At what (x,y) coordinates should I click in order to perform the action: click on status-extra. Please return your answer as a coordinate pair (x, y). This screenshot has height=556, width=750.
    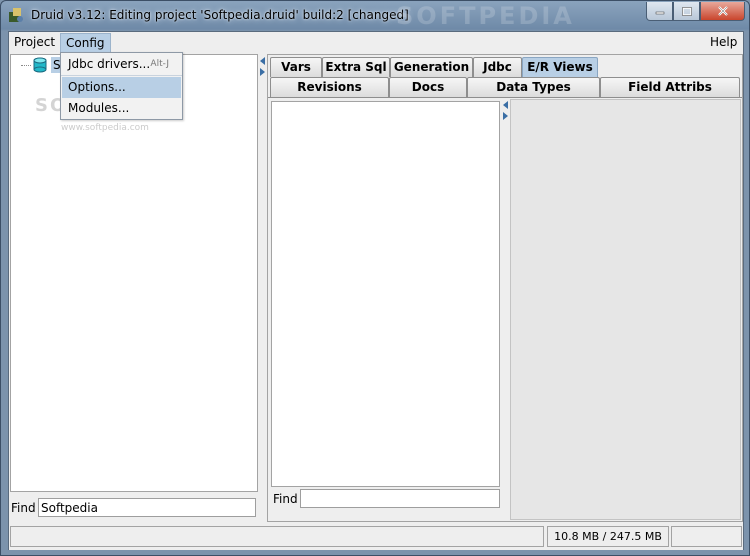
    Looking at the image, I should click on (706, 536).